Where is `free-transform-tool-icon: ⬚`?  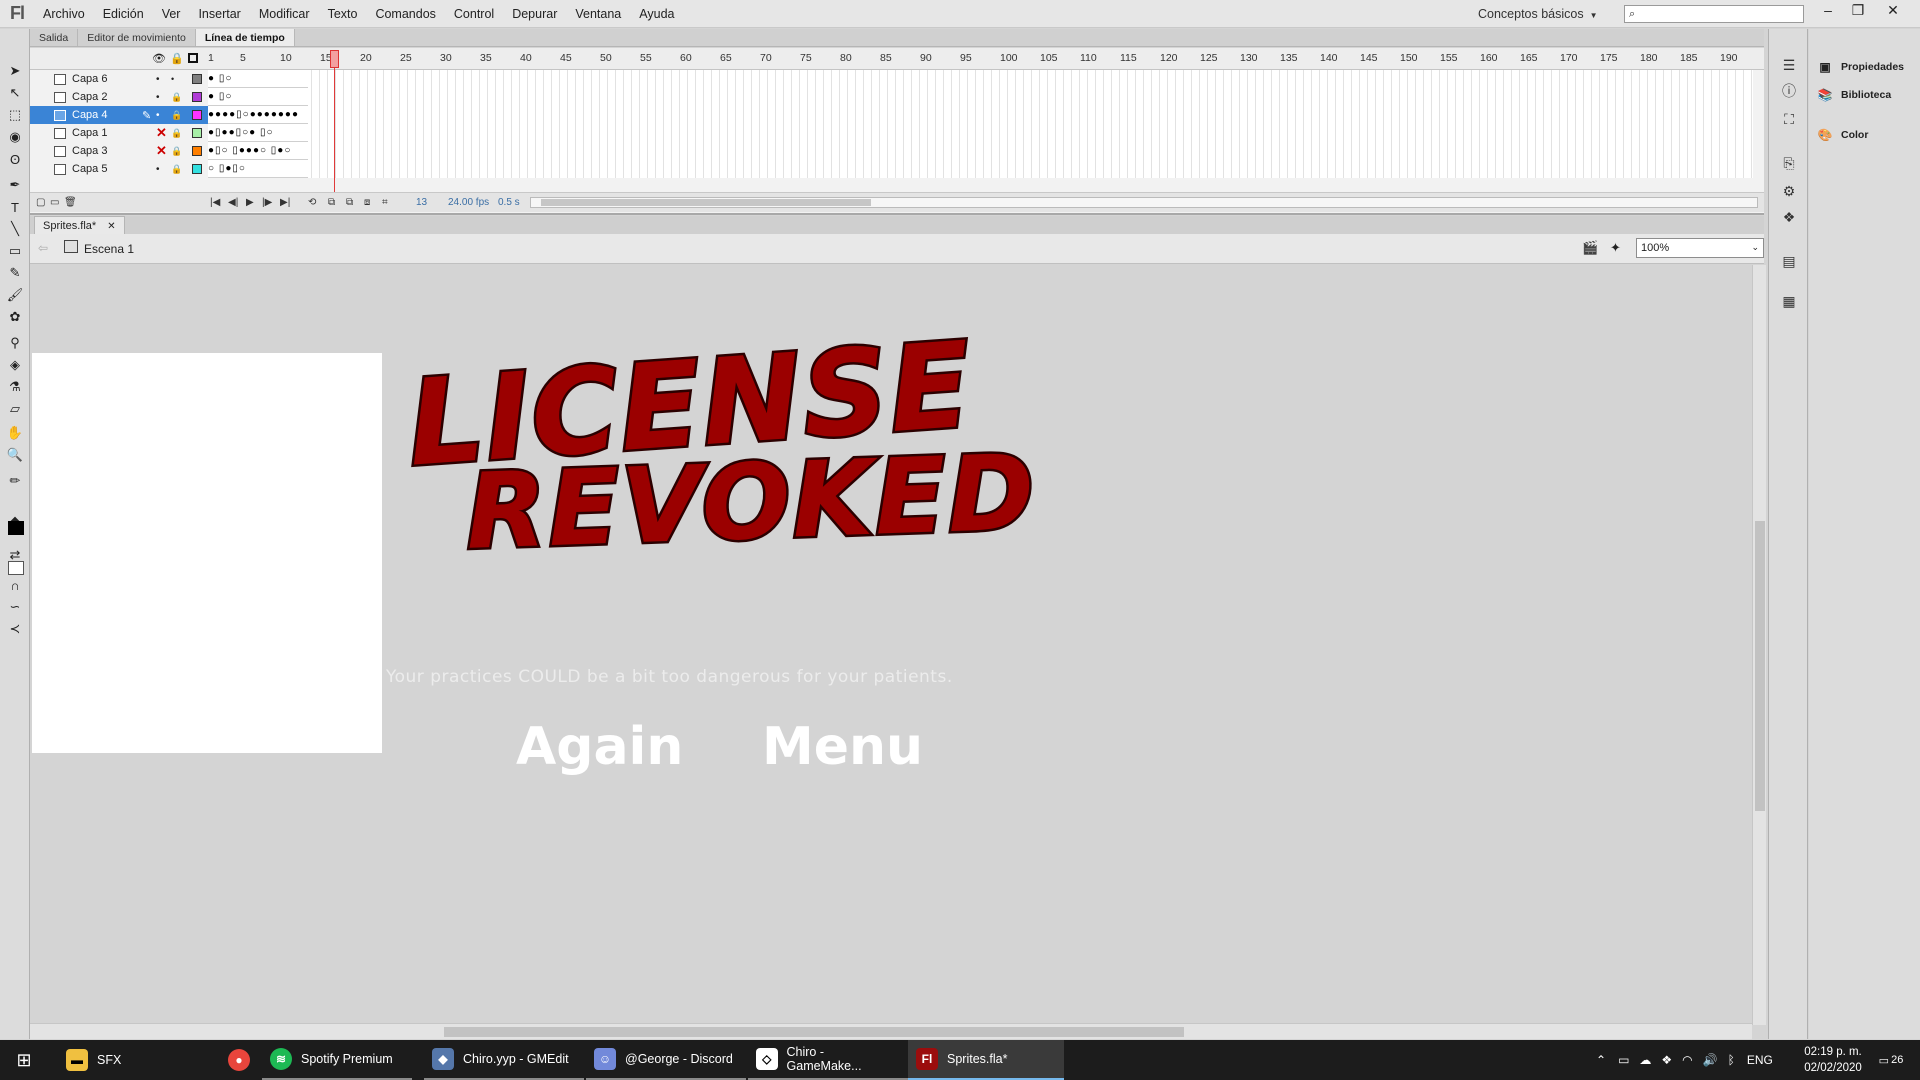 free-transform-tool-icon: ⬚ is located at coordinates (15, 115).